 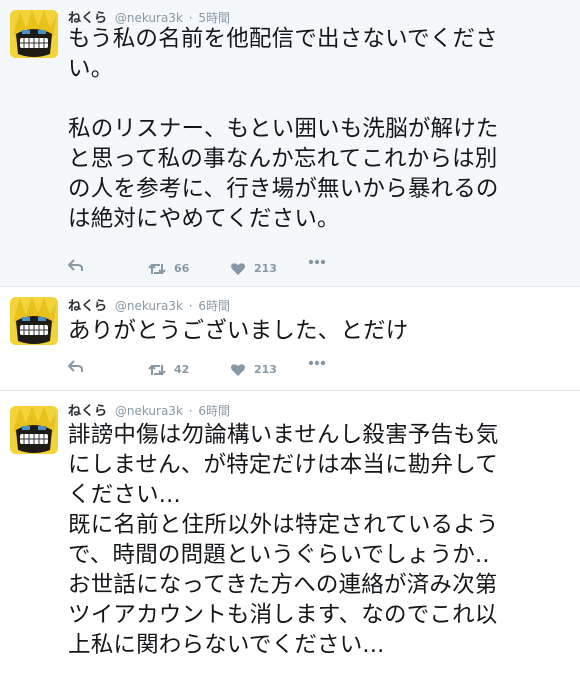 I want to click on timestamp: 5時間, so click(x=214, y=18).